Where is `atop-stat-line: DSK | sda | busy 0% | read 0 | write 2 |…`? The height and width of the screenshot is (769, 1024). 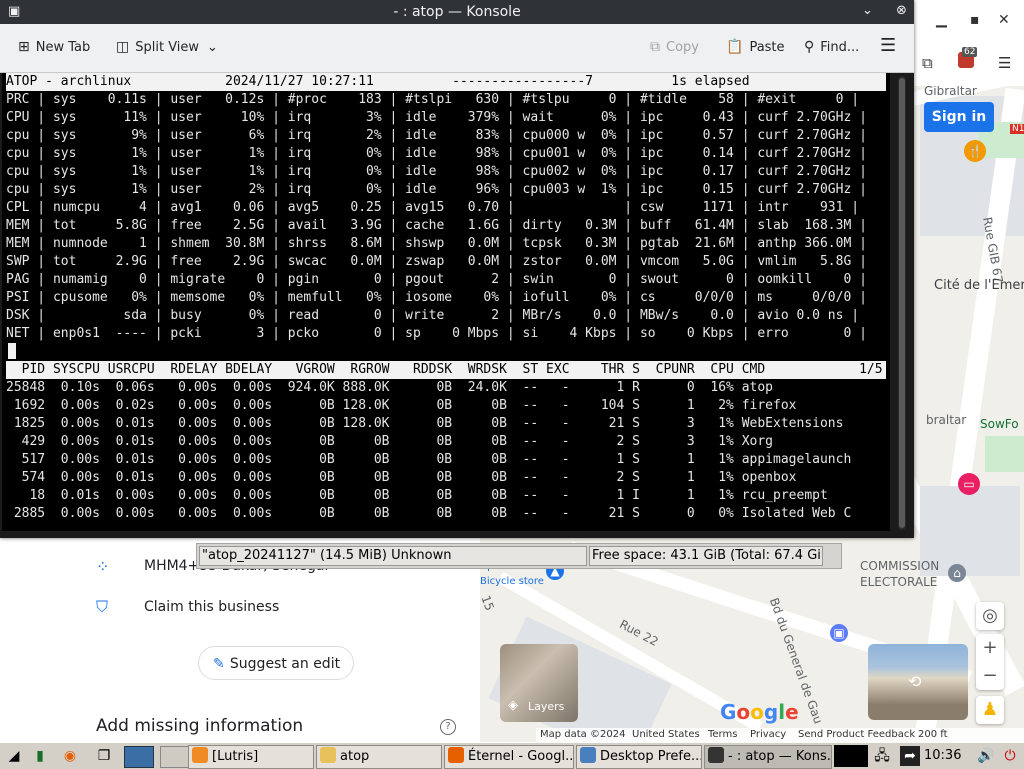 atop-stat-line: DSK | sda | busy 0% | read 0 | write 2 |… is located at coordinates (433, 315).